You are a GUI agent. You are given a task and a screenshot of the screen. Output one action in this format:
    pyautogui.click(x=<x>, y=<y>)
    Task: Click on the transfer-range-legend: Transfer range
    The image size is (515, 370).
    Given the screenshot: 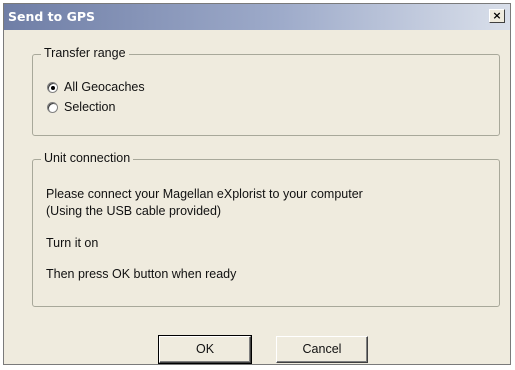 What is the action you would take?
    pyautogui.click(x=85, y=53)
    